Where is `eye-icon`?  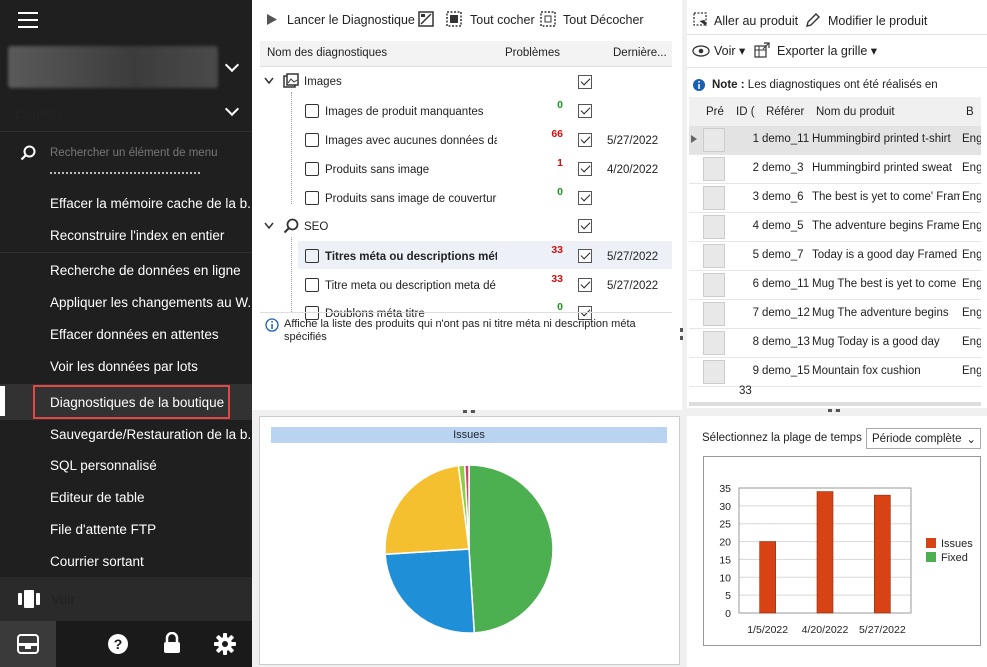
eye-icon is located at coordinates (701, 51).